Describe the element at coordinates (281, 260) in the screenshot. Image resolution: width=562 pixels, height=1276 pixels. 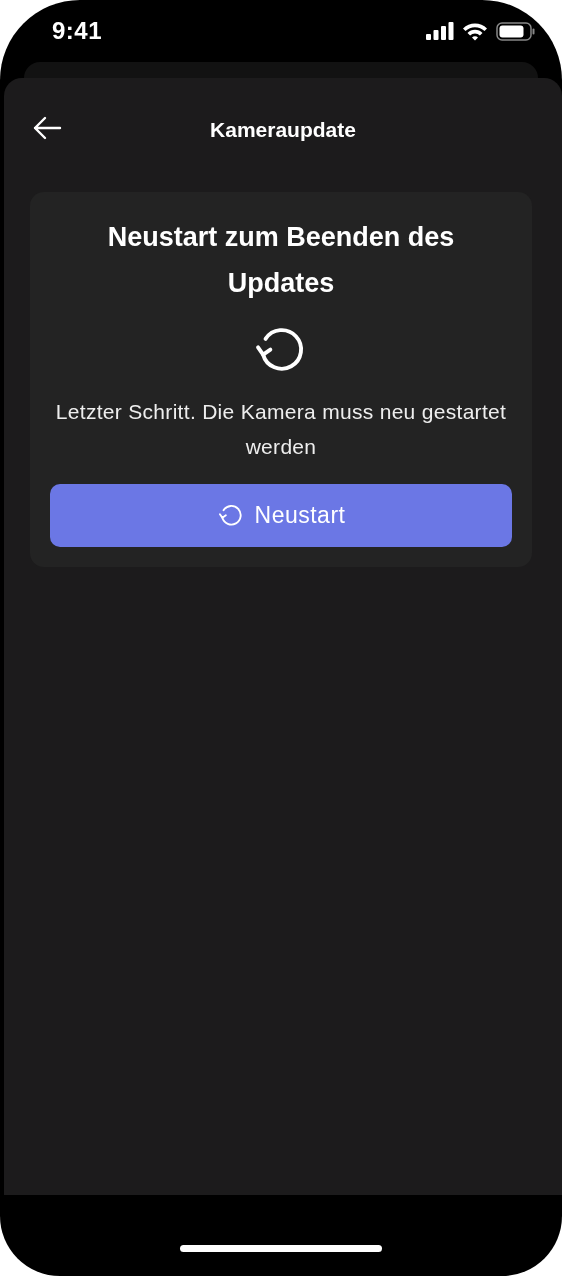
I see `card-title: Neustart zum Beenden des Updates` at that location.